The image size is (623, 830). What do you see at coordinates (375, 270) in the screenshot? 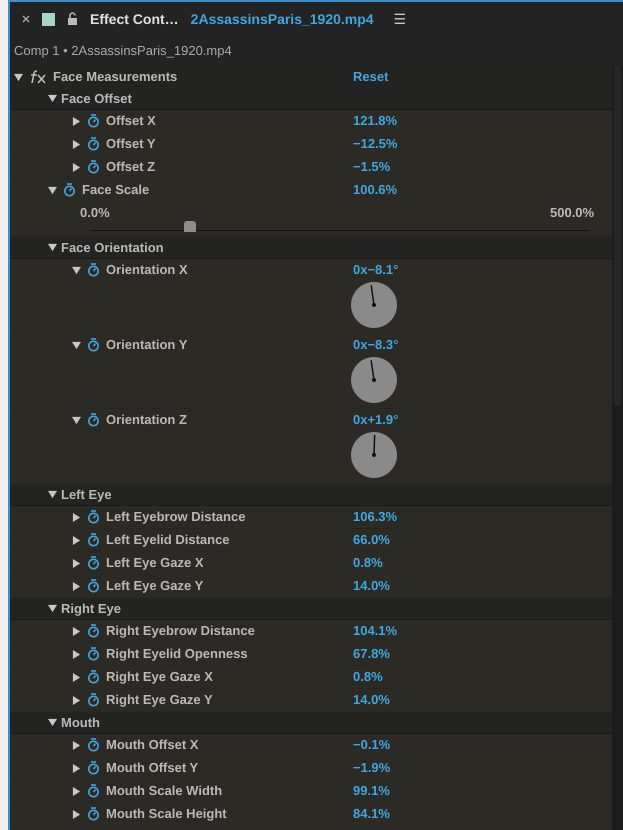
I see `property-value: 0x−8.1°` at bounding box center [375, 270].